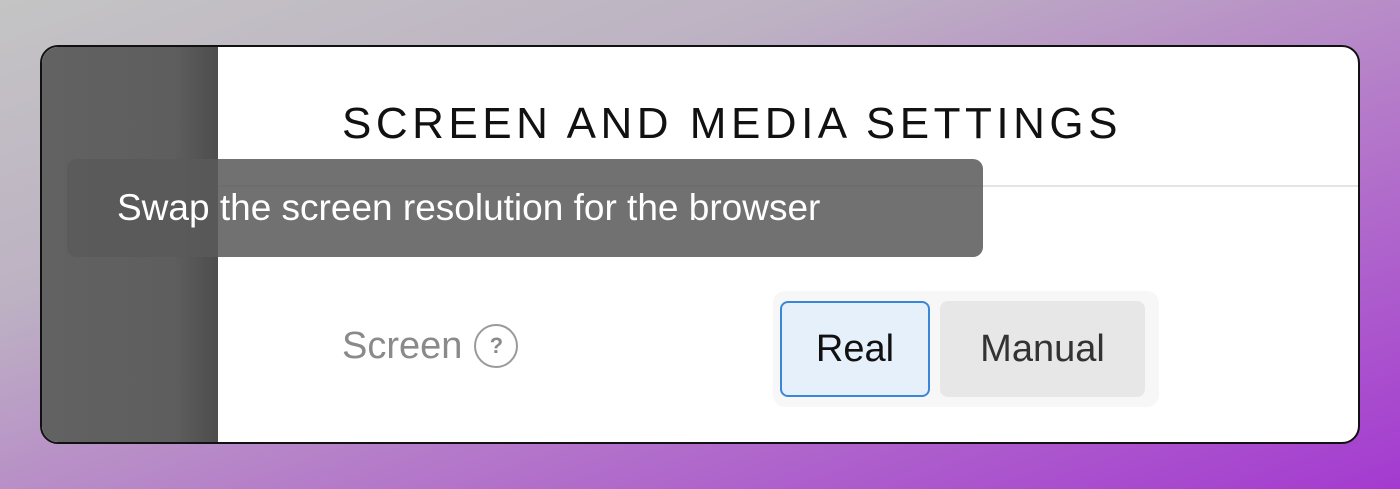  I want to click on manual-option-button: Manual, so click(1042, 349).